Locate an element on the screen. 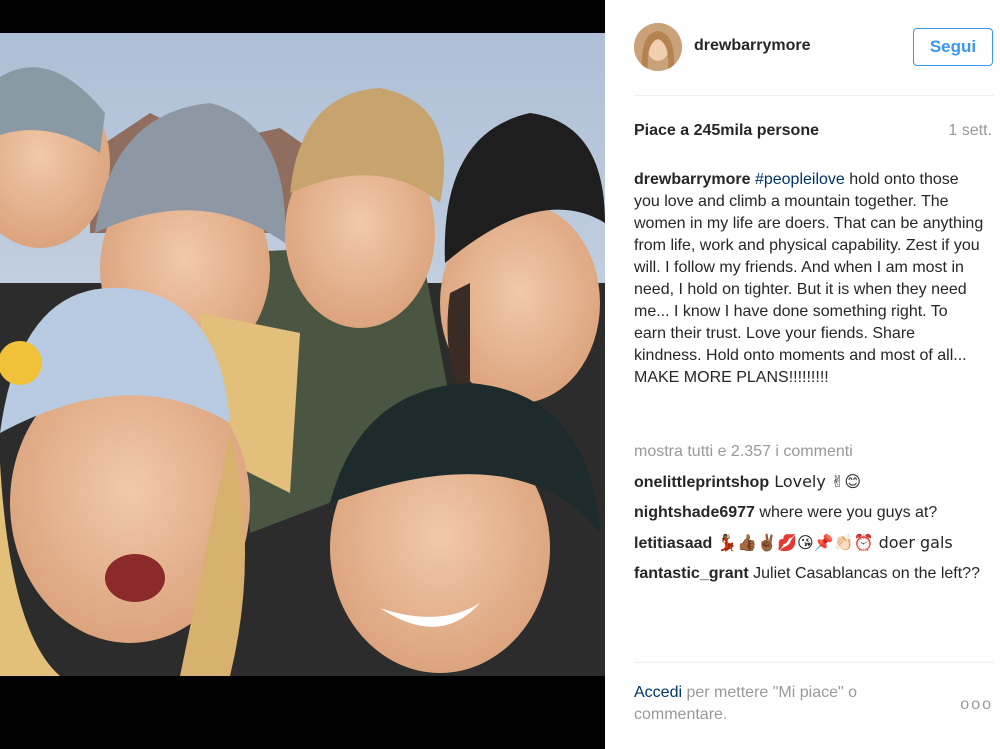 Image resolution: width=1000 pixels, height=749 pixels. post-header: drewbarrymore Segui is located at coordinates (816, 48).